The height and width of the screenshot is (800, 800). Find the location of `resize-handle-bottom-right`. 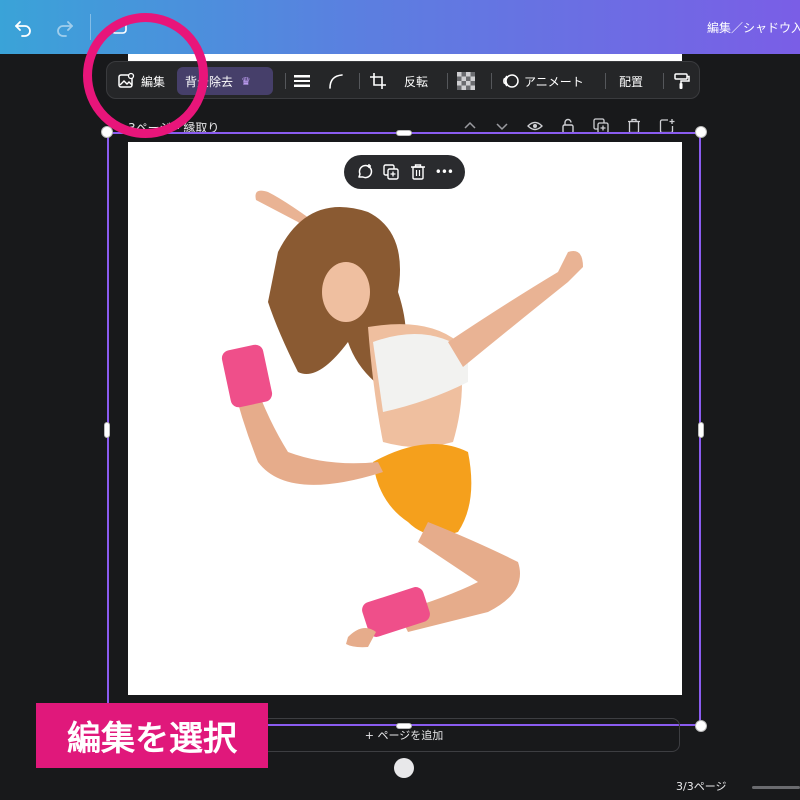

resize-handle-bottom-right is located at coordinates (701, 726).